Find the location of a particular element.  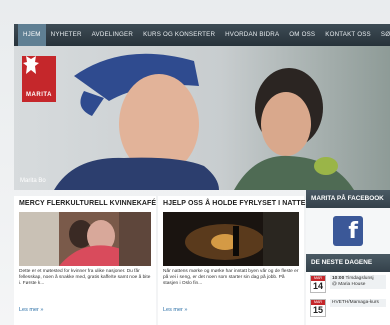

date-day: 14 is located at coordinates (317, 286).